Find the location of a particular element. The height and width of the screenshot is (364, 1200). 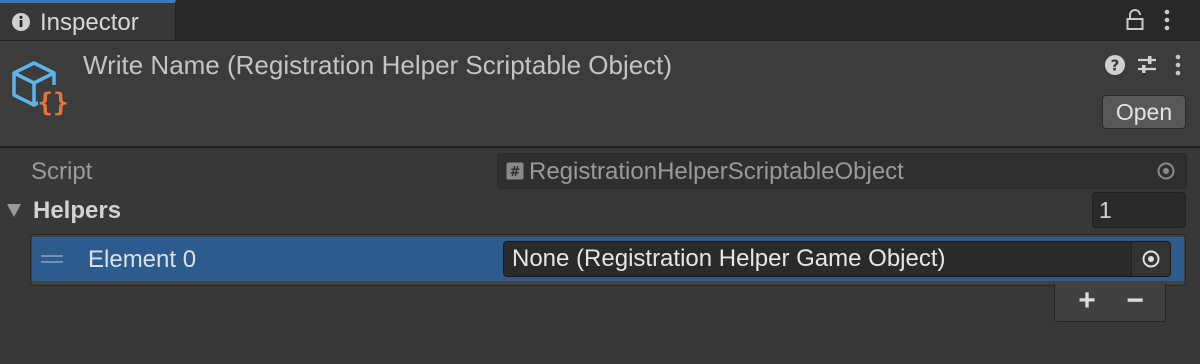

drag-handle-icon is located at coordinates (52, 259).